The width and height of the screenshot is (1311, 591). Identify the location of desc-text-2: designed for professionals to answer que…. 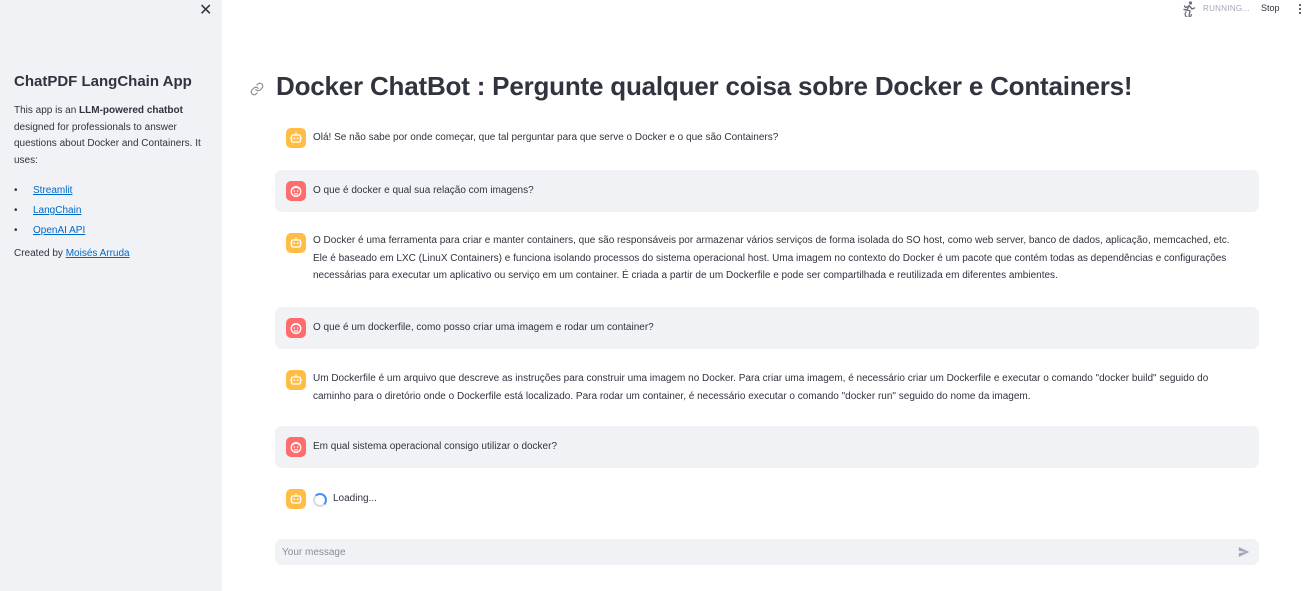
(107, 143).